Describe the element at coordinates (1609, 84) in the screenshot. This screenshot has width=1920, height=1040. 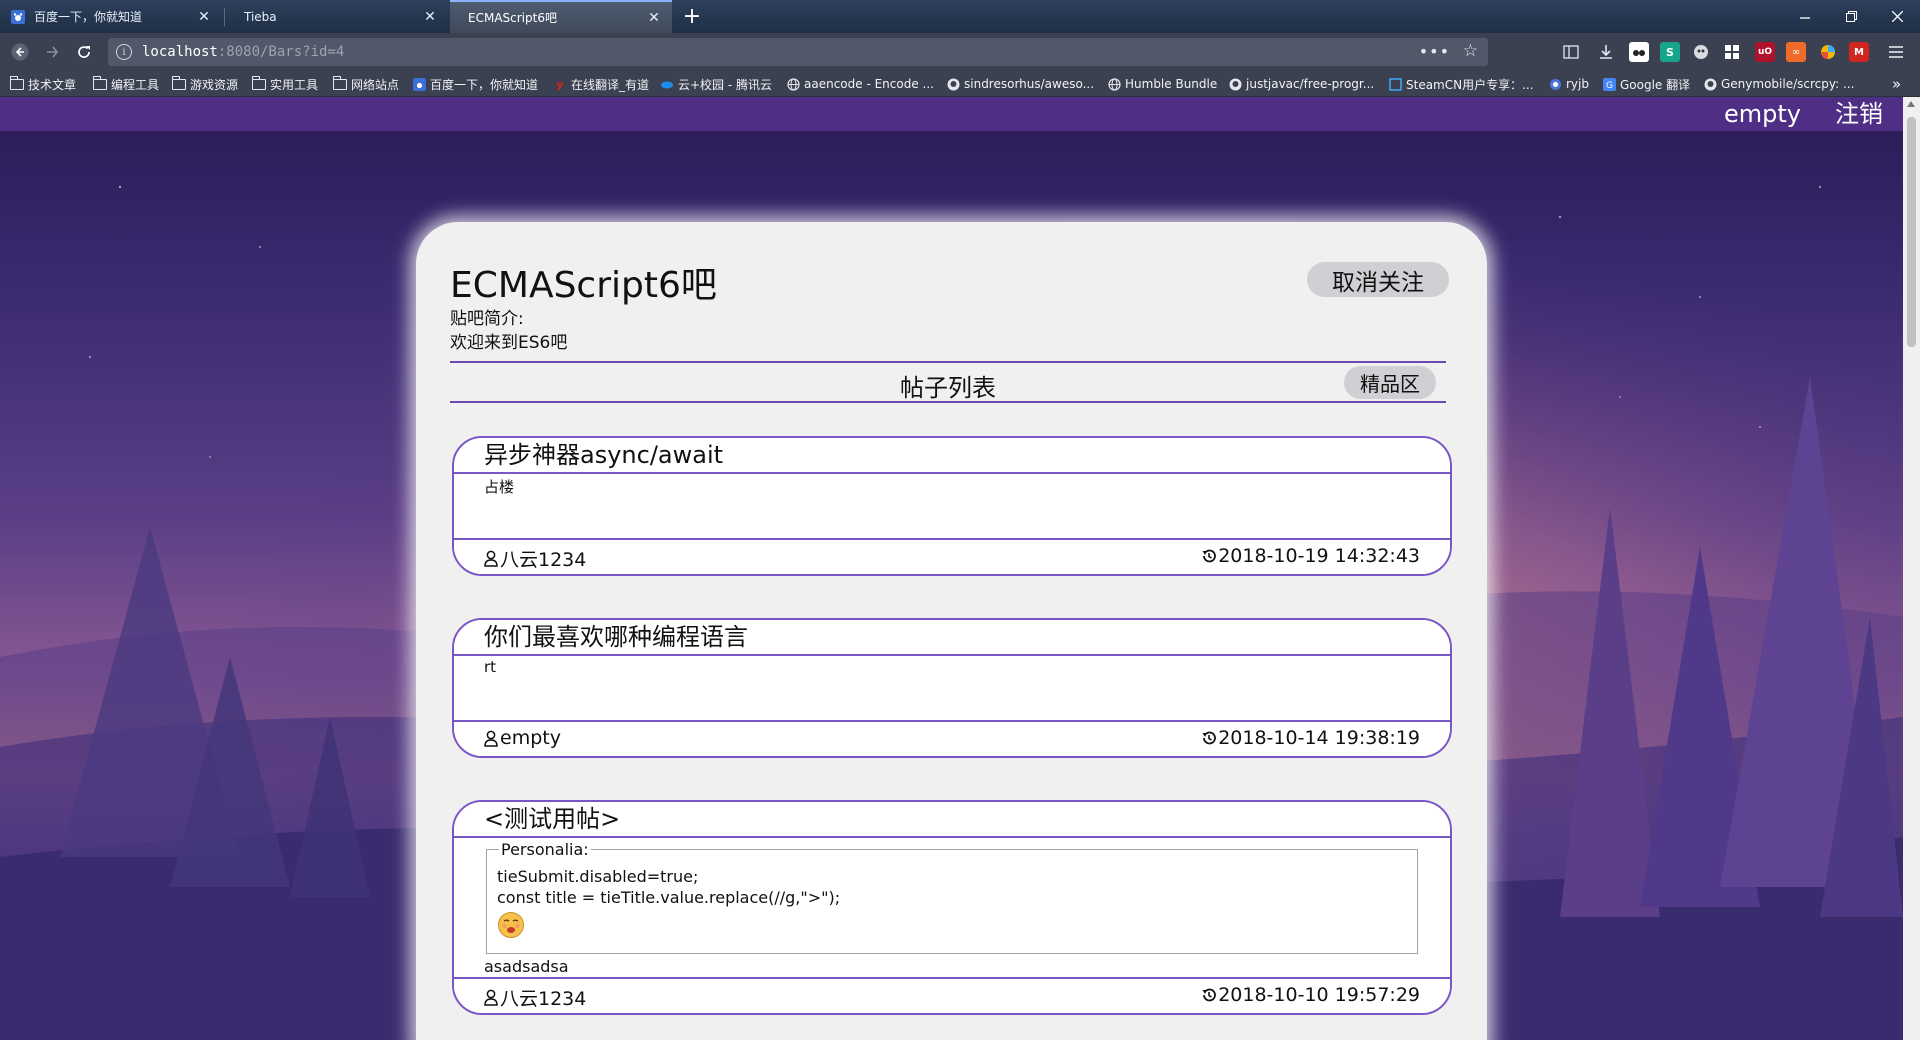
I see `google-translate-icon: G` at that location.